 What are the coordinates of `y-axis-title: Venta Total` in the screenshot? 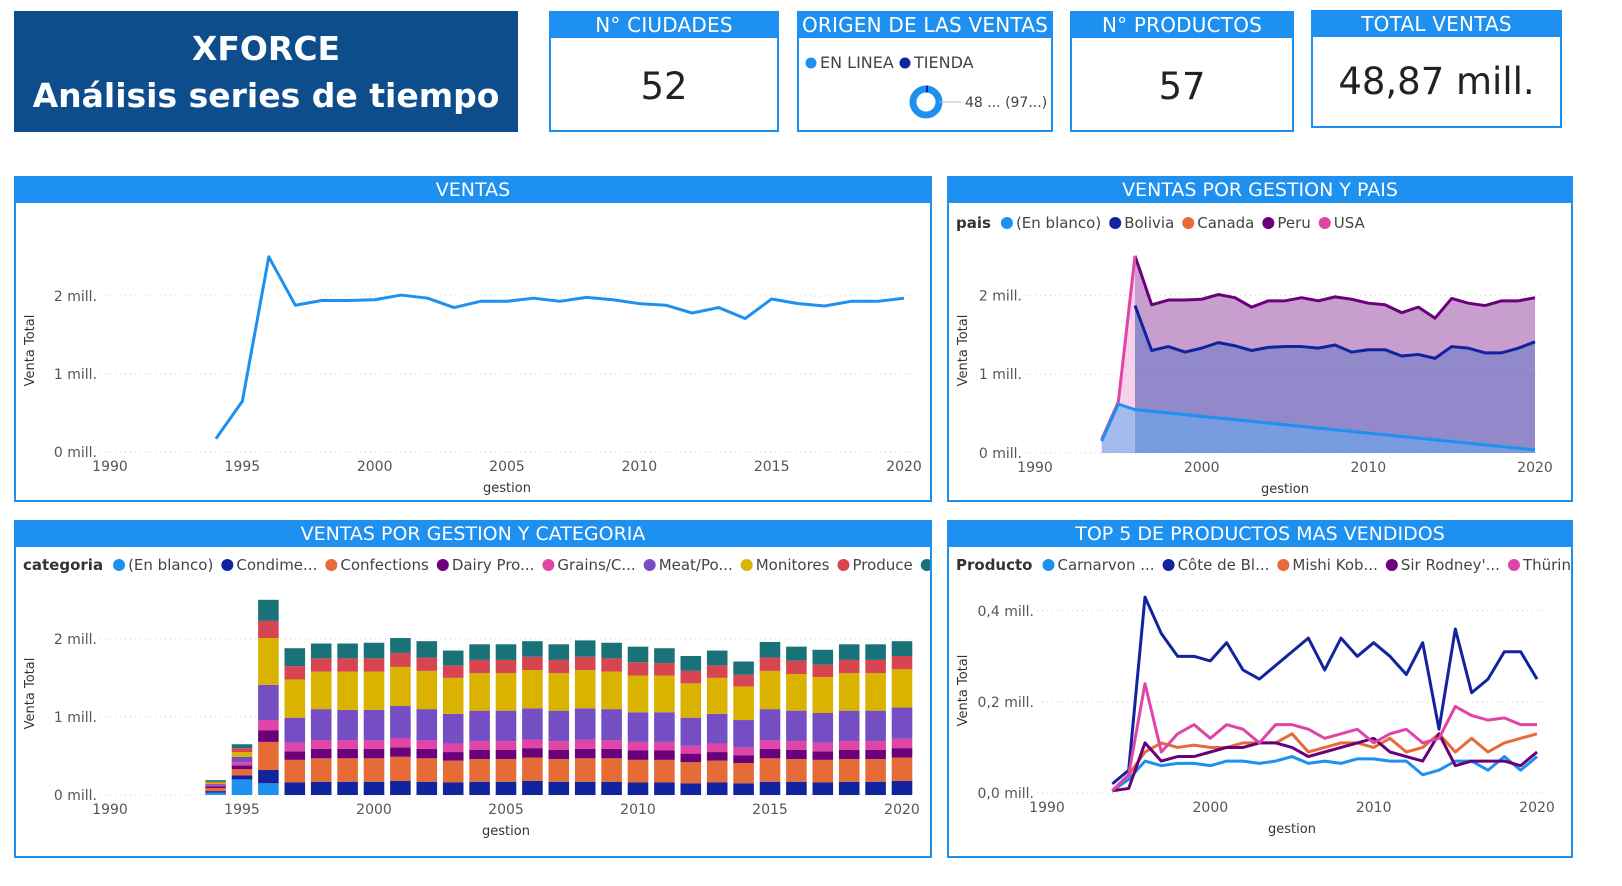 It's located at (963, 691).